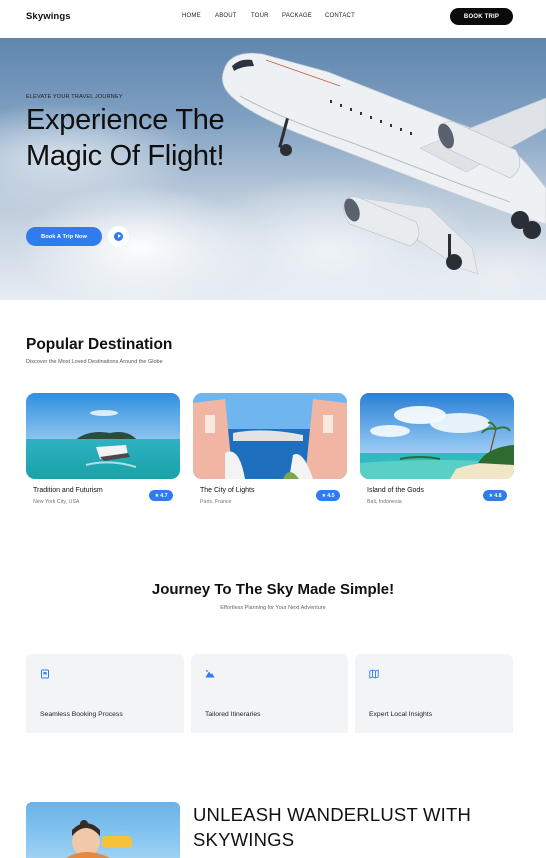 The image size is (546, 858). Describe the element at coordinates (273, 589) in the screenshot. I see `journey-title: Journey To The Sky Made Simple!` at that location.